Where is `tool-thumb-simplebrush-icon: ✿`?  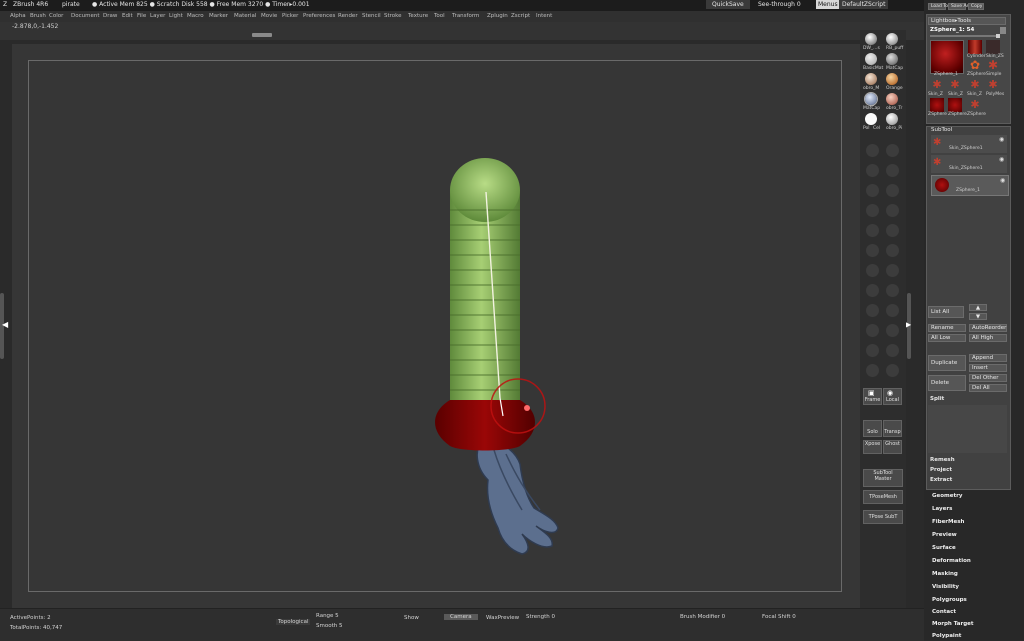
tool-thumb-simplebrush-icon: ✿ is located at coordinates (975, 65).